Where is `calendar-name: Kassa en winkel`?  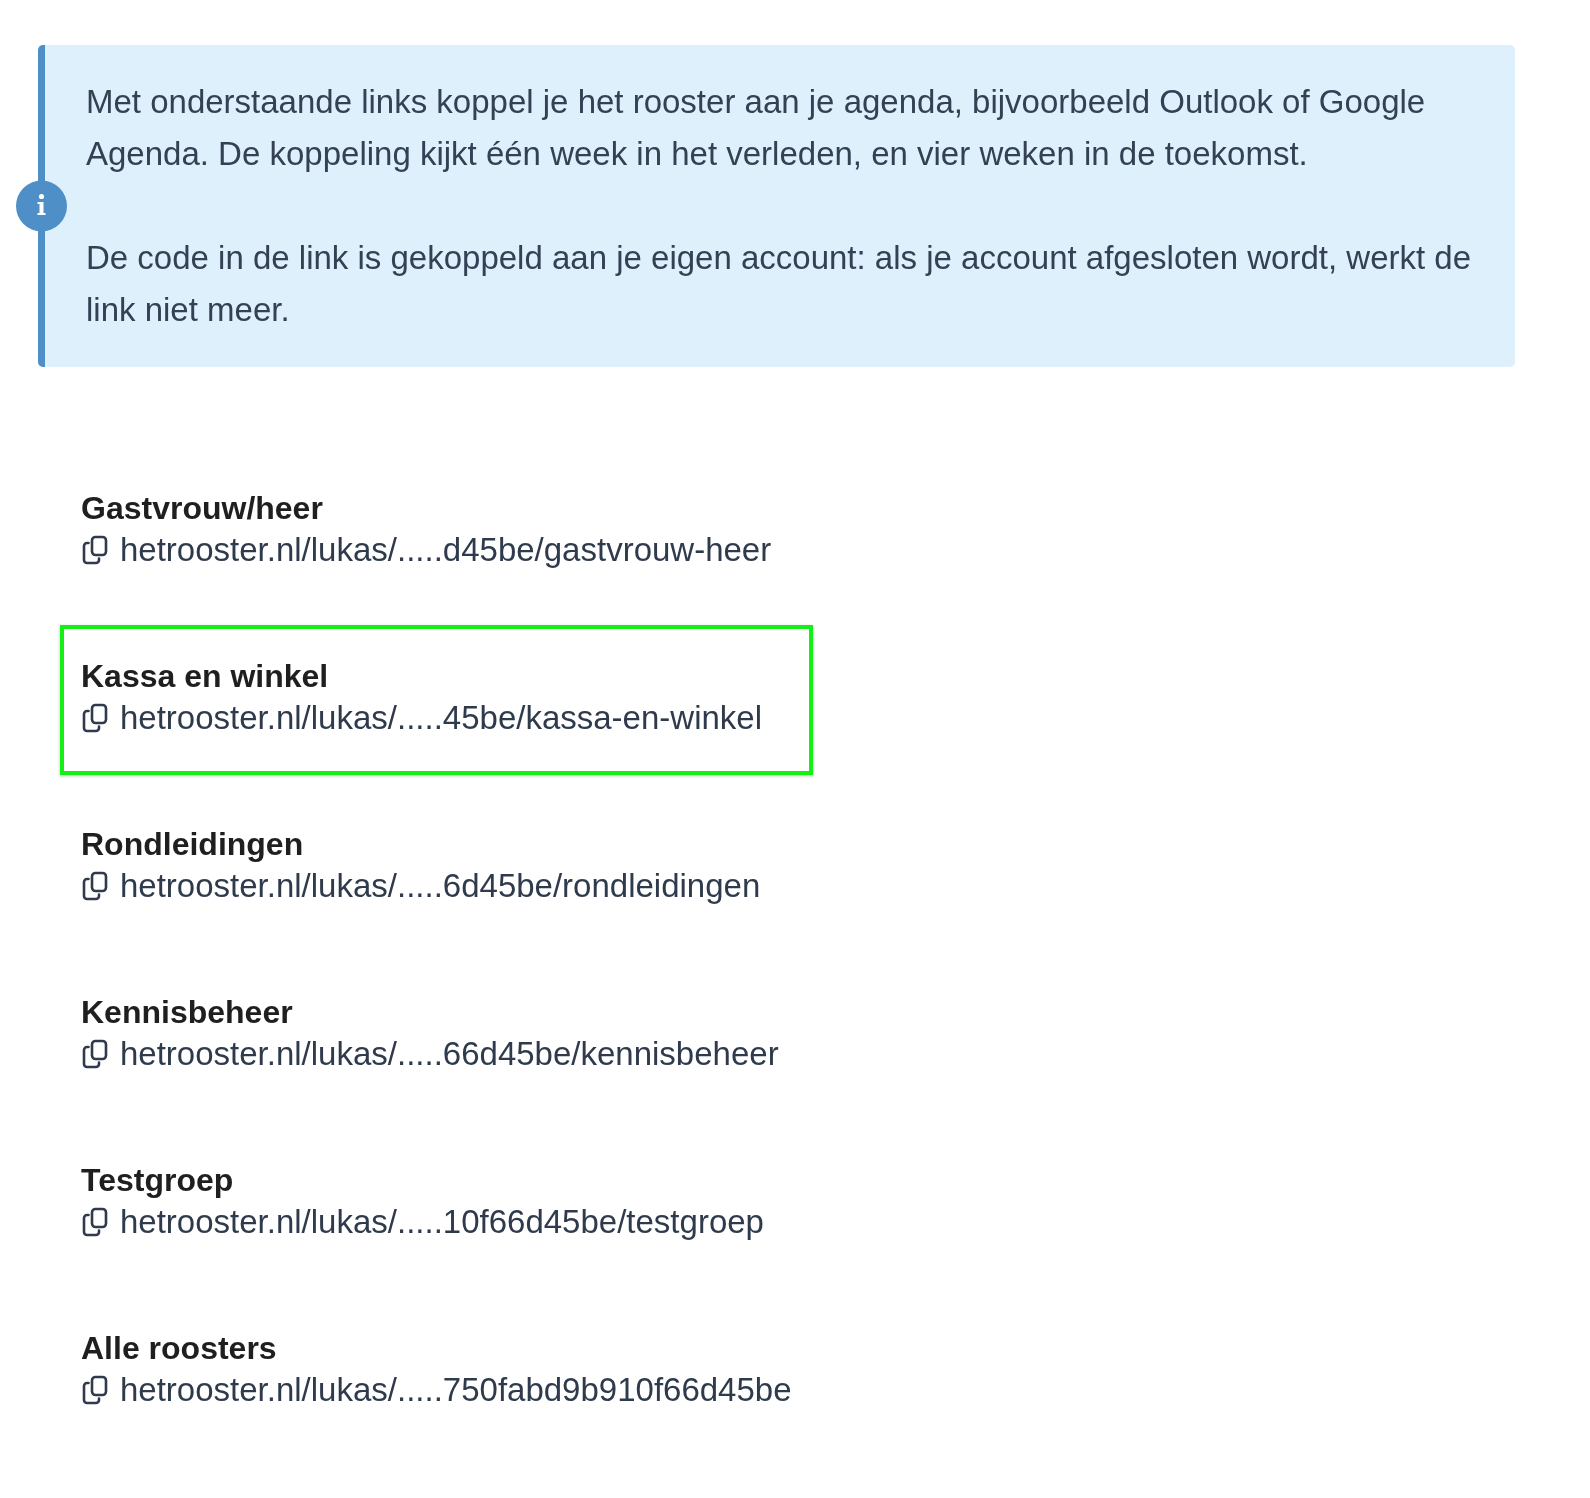 calendar-name: Kassa en winkel is located at coordinates (205, 676).